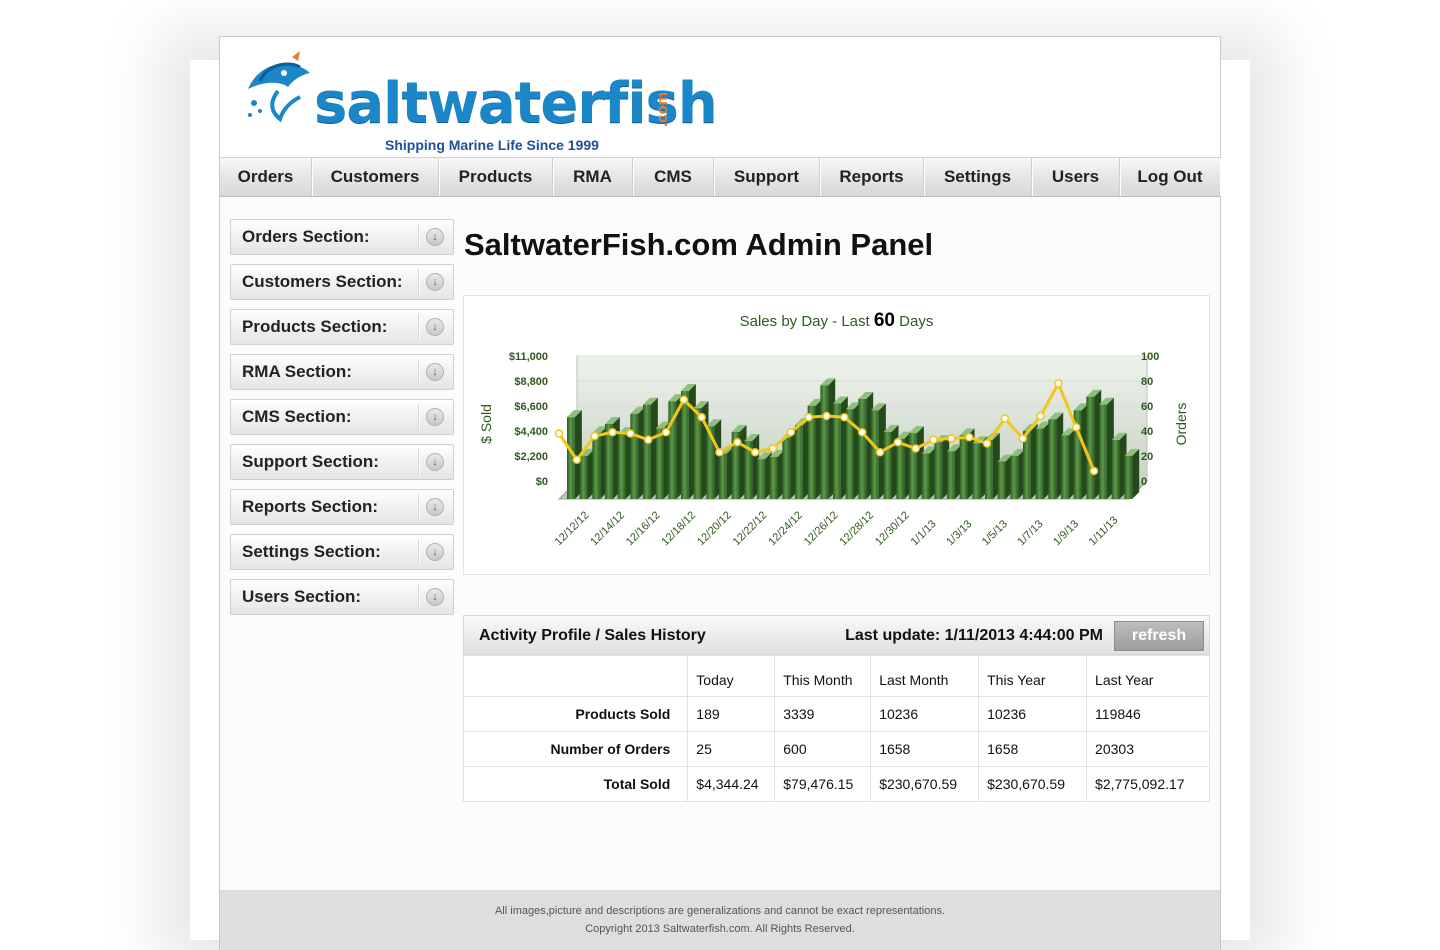 This screenshot has height=950, width=1440. I want to click on column-header: Today, so click(731, 676).